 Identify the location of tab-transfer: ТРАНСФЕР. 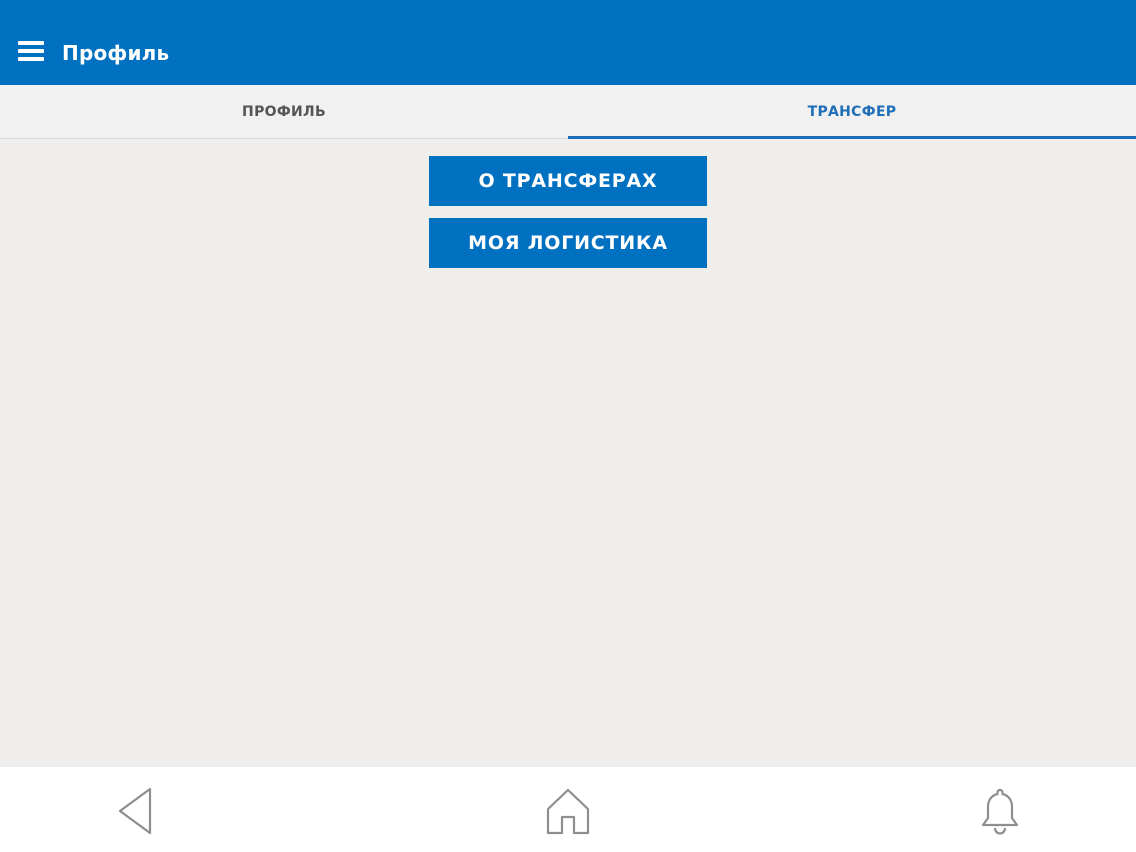
(852, 112).